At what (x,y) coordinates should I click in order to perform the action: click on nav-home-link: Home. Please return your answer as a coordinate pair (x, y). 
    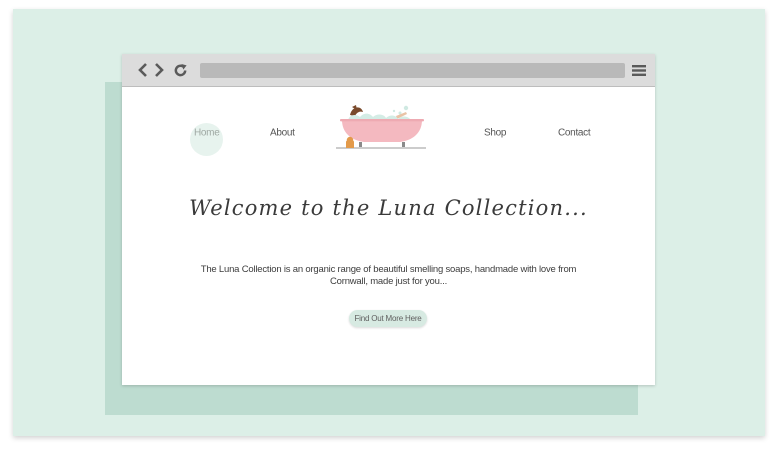
    Looking at the image, I should click on (207, 133).